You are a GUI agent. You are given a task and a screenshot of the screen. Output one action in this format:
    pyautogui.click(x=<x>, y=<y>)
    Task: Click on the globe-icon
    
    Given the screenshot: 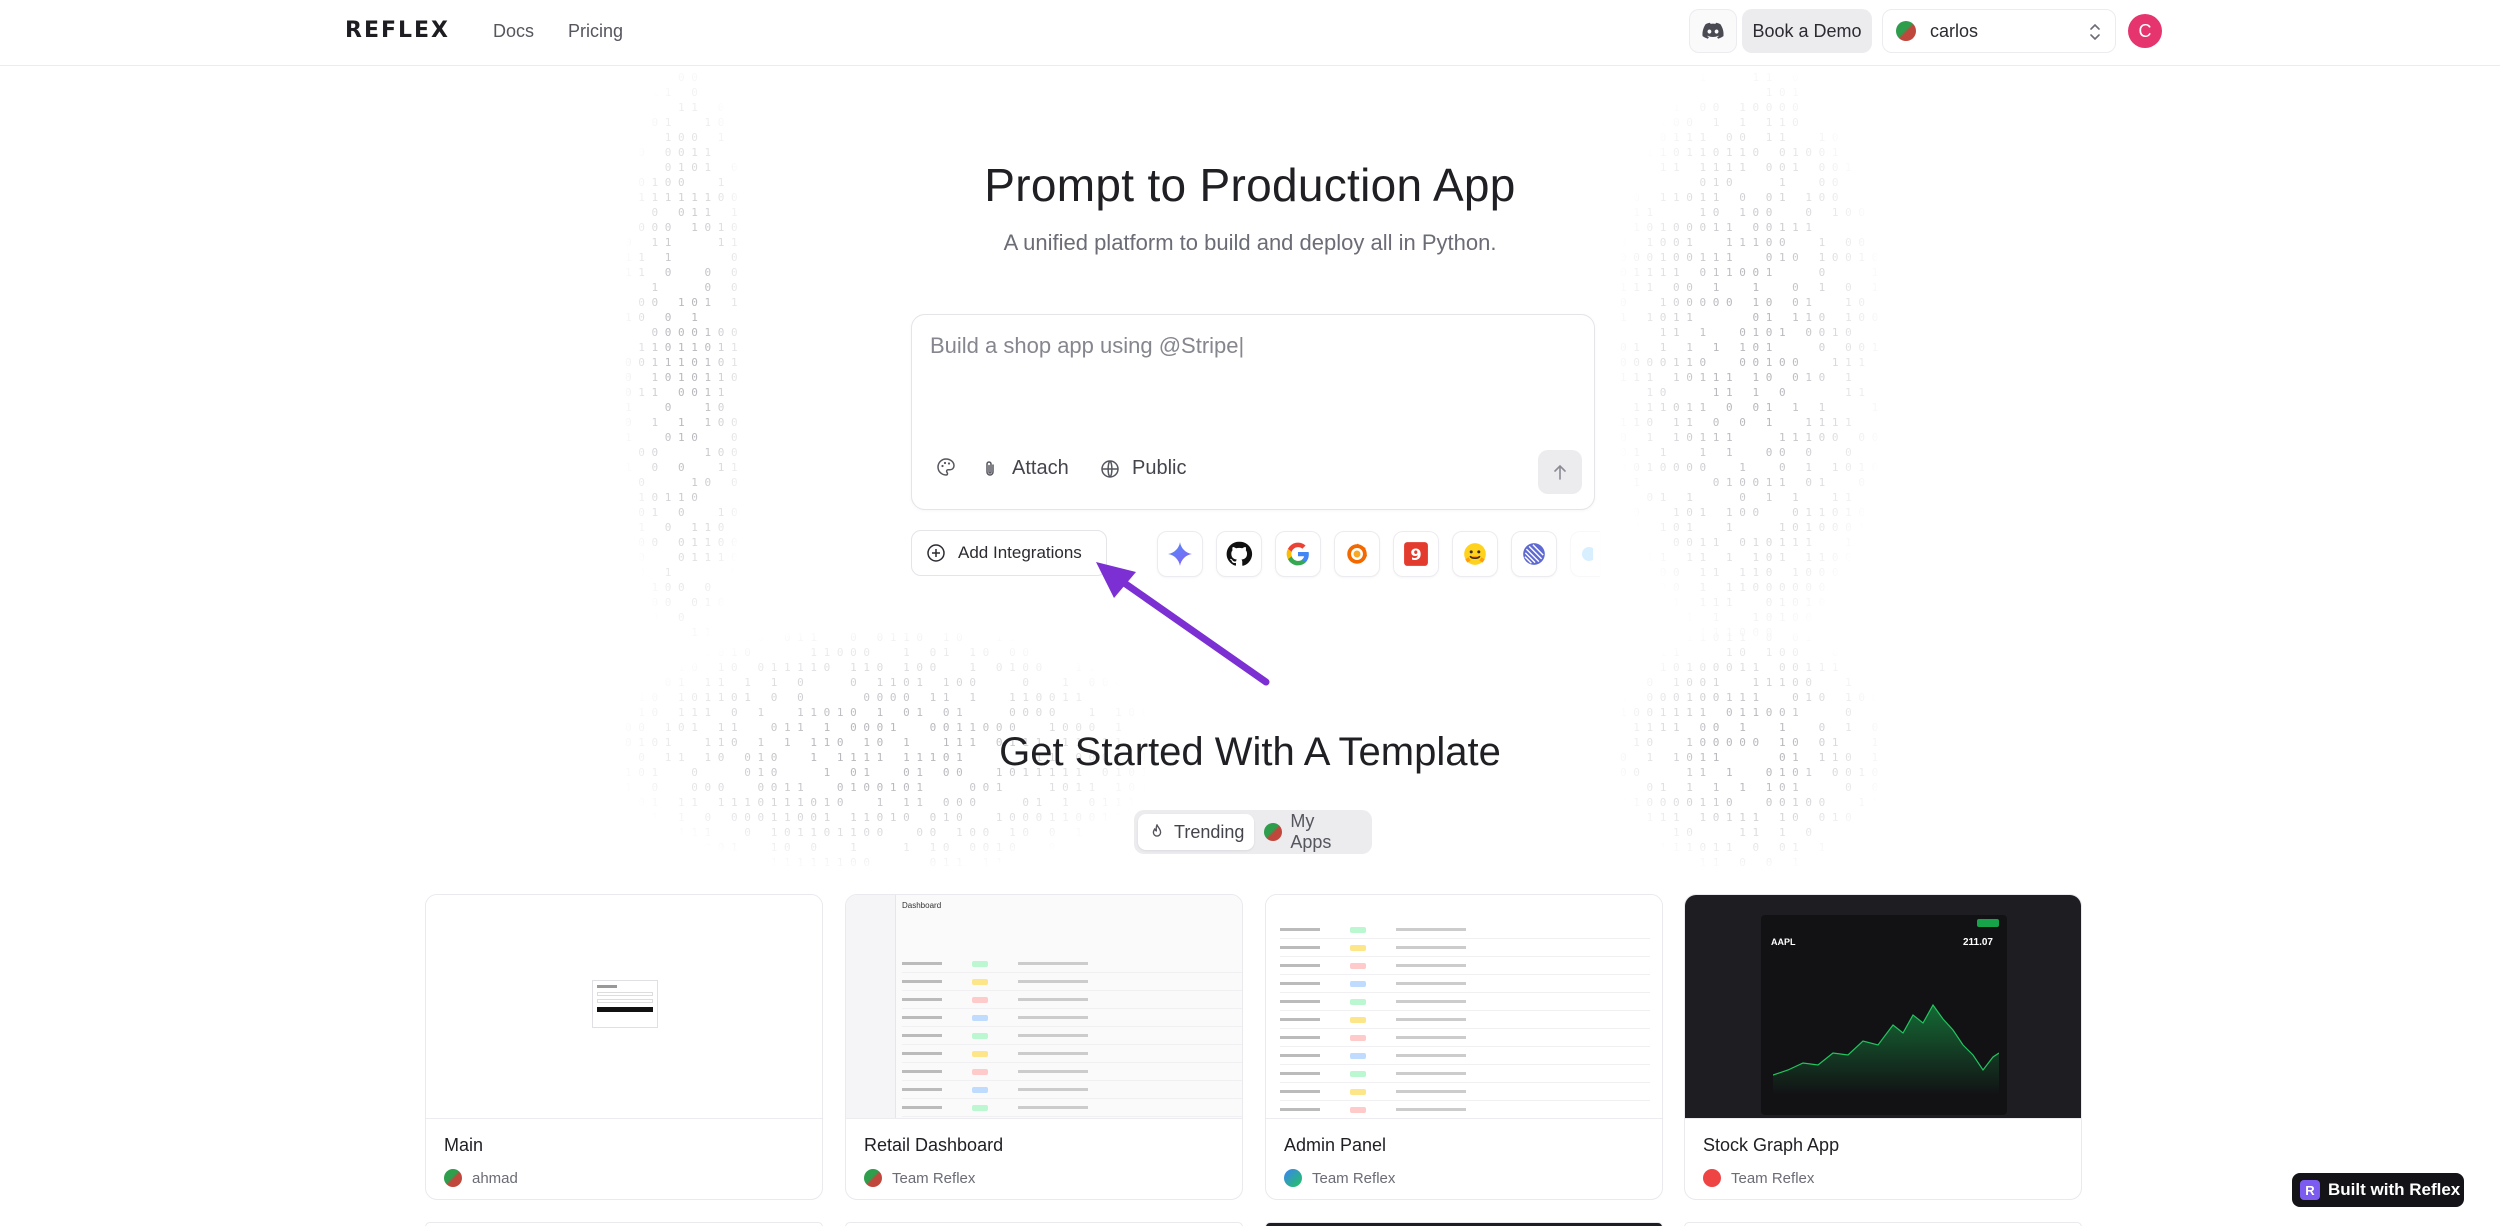 What is the action you would take?
    pyautogui.click(x=1110, y=468)
    